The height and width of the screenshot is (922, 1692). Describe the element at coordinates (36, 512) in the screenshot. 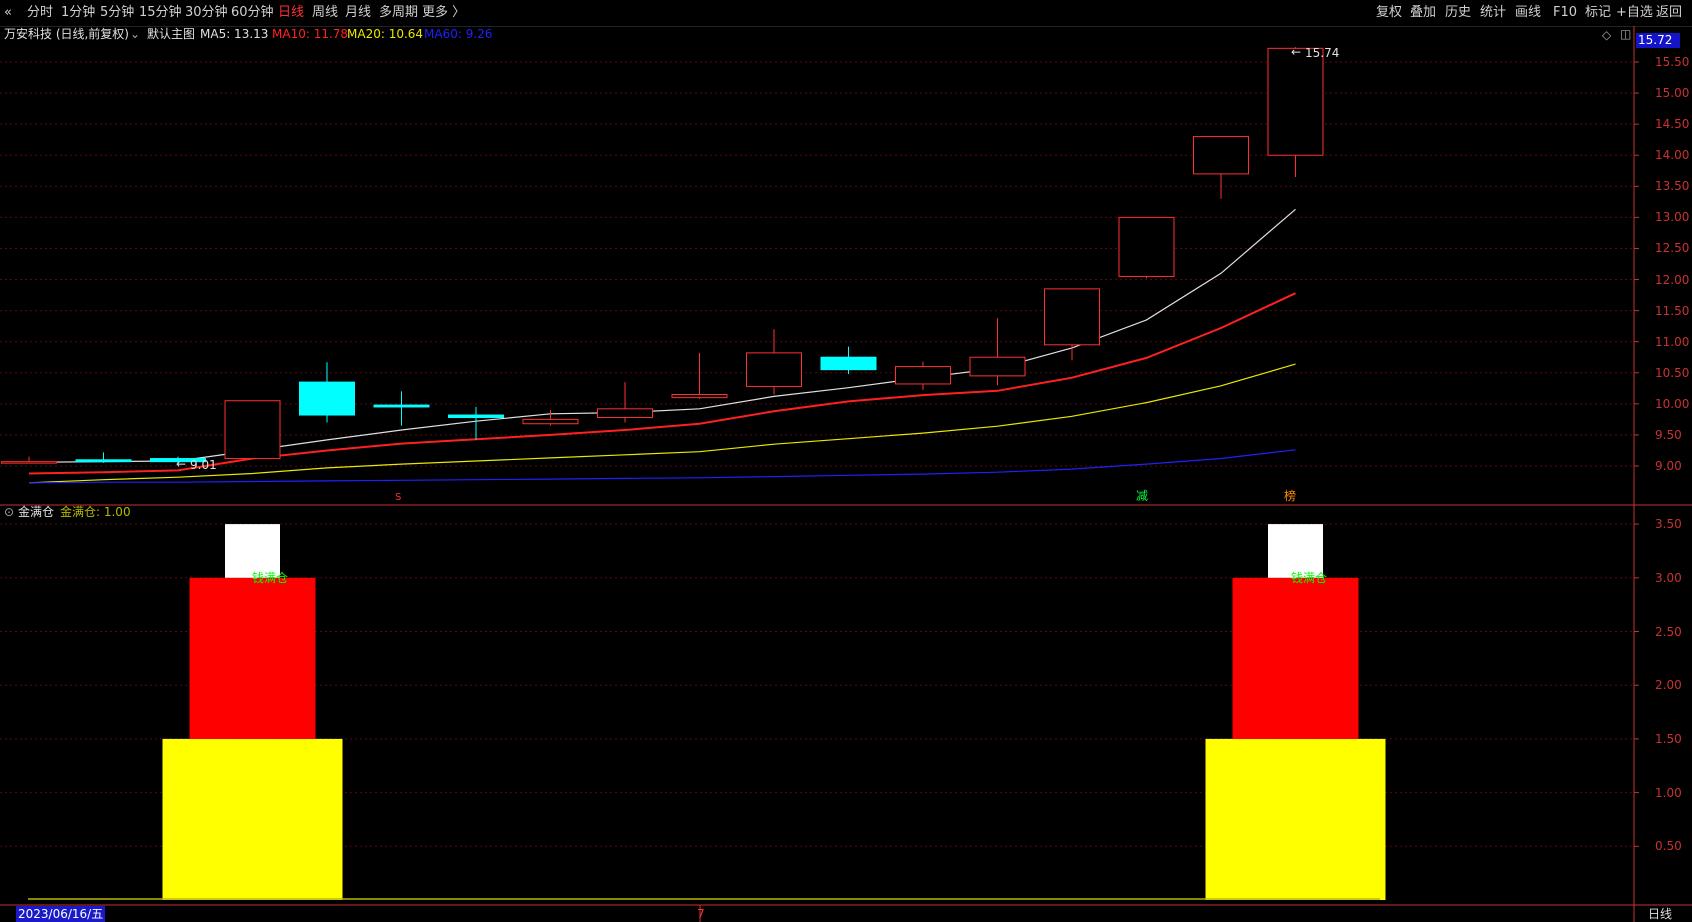

I see `sub-panel-title: 金满仓` at that location.